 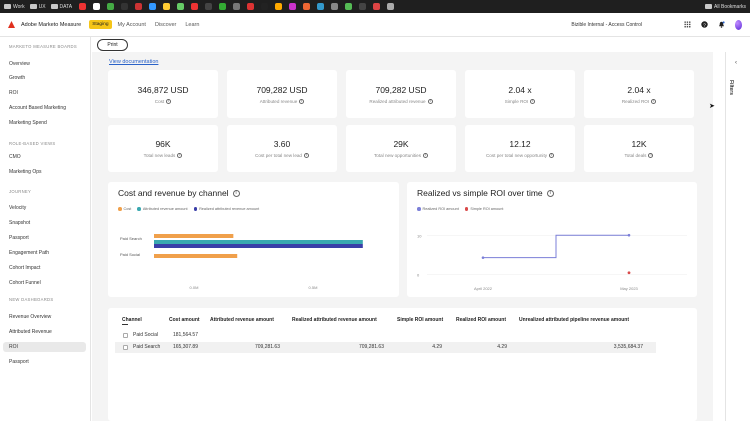 What do you see at coordinates (132, 320) in the screenshot?
I see `column-header: Channel` at bounding box center [132, 320].